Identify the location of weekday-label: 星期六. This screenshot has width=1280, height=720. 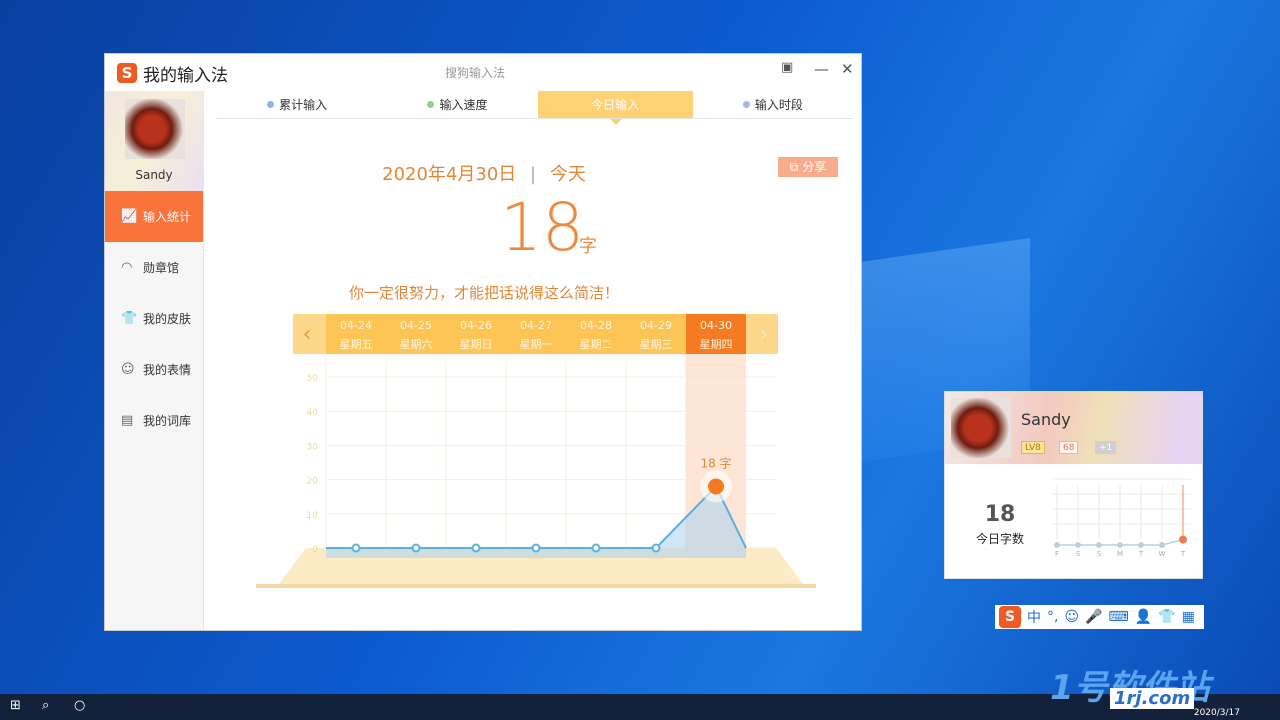
(416, 344).